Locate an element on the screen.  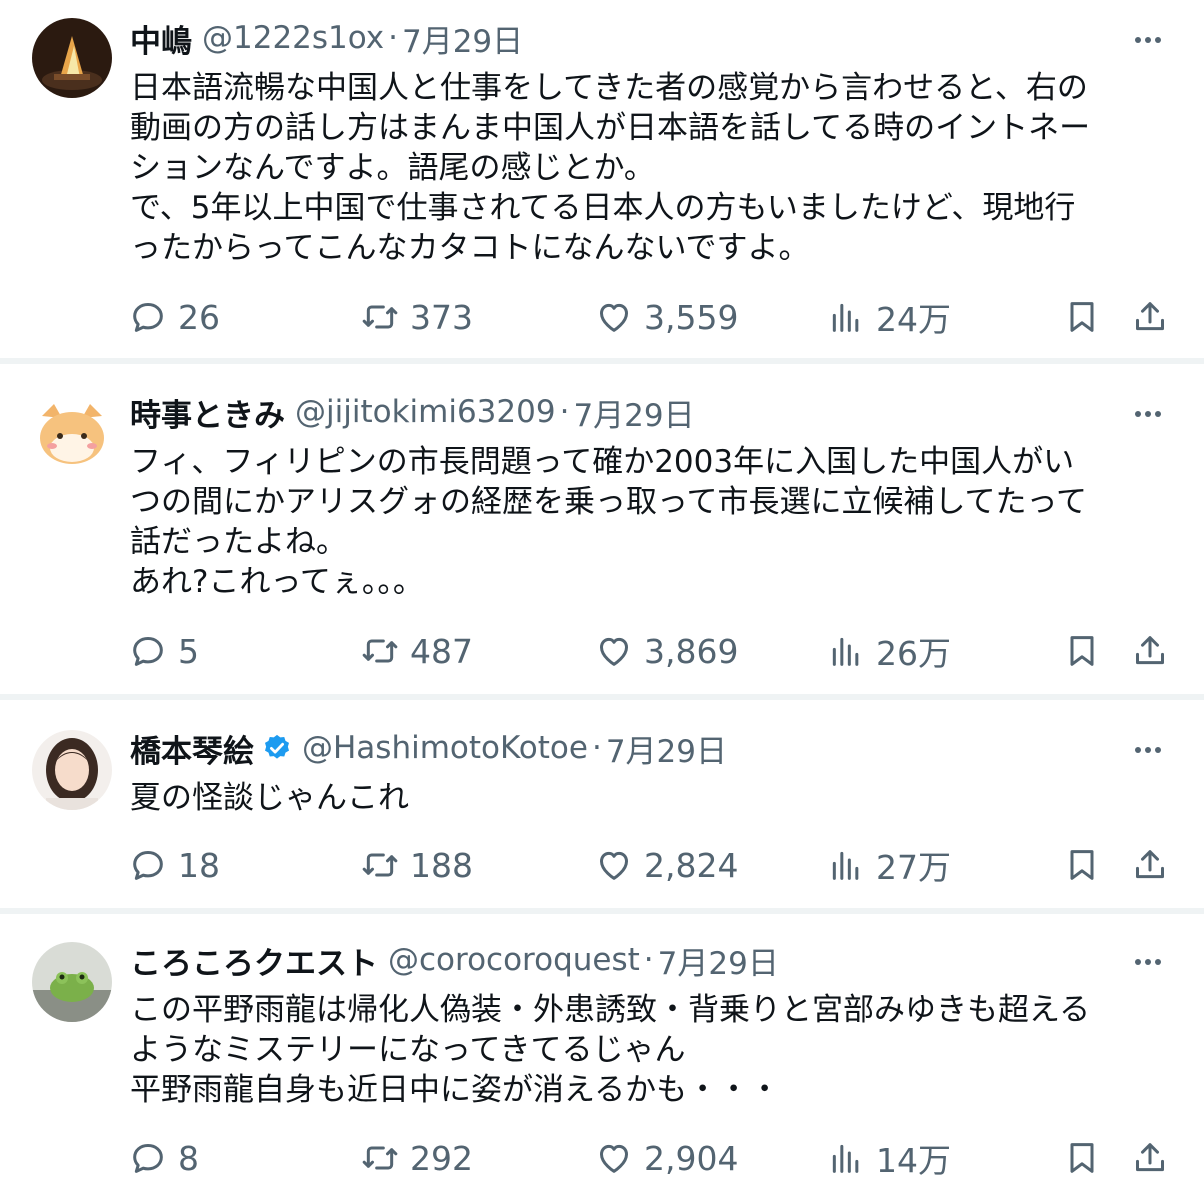
avatar-hamster-icon is located at coordinates (72, 434).